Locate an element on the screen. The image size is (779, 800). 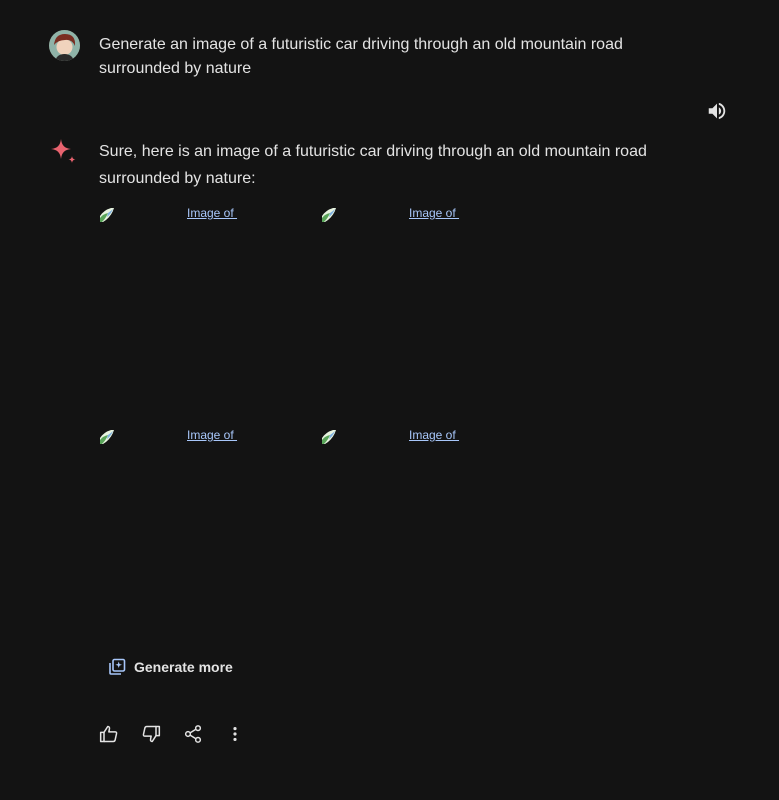
share-icon is located at coordinates (193, 734).